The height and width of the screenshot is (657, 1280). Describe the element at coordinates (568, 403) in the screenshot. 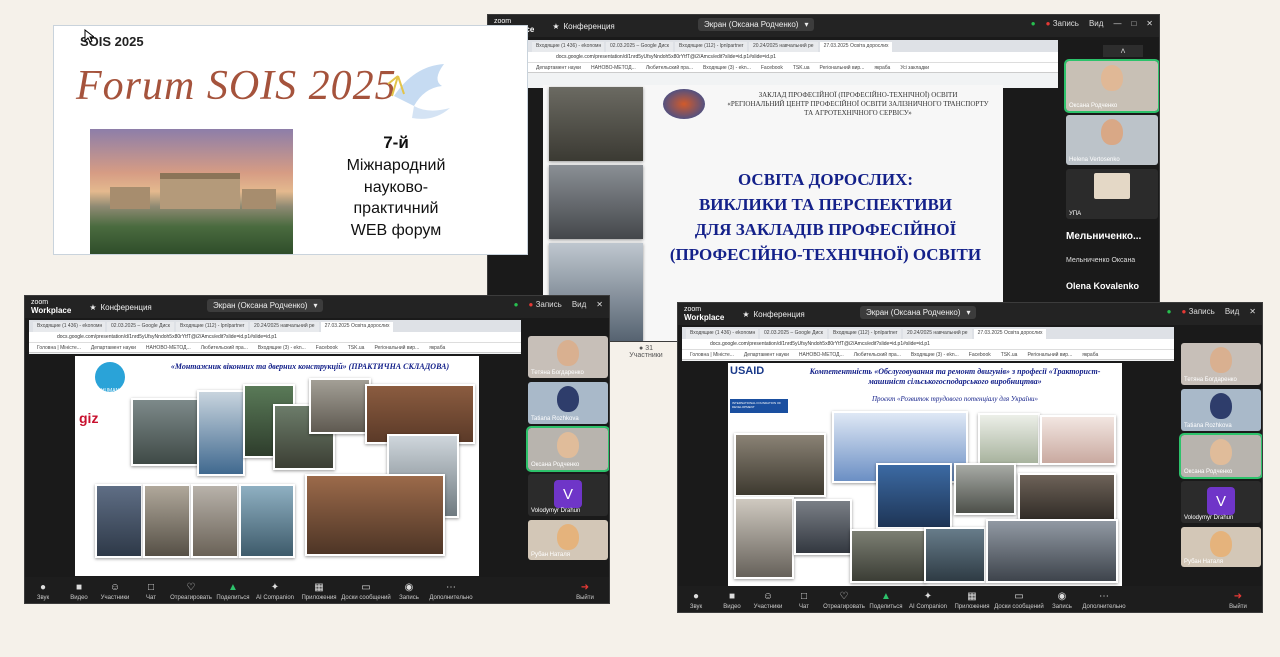

I see `participant-tile: Tatiana Rozhkova` at that location.